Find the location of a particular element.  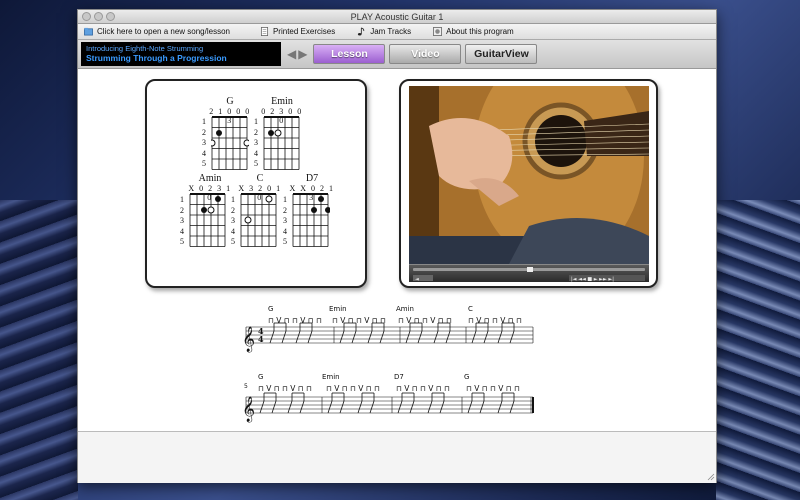

lesson-subtitle: Introducing Eighth-Note Strumming is located at coordinates (145, 48).